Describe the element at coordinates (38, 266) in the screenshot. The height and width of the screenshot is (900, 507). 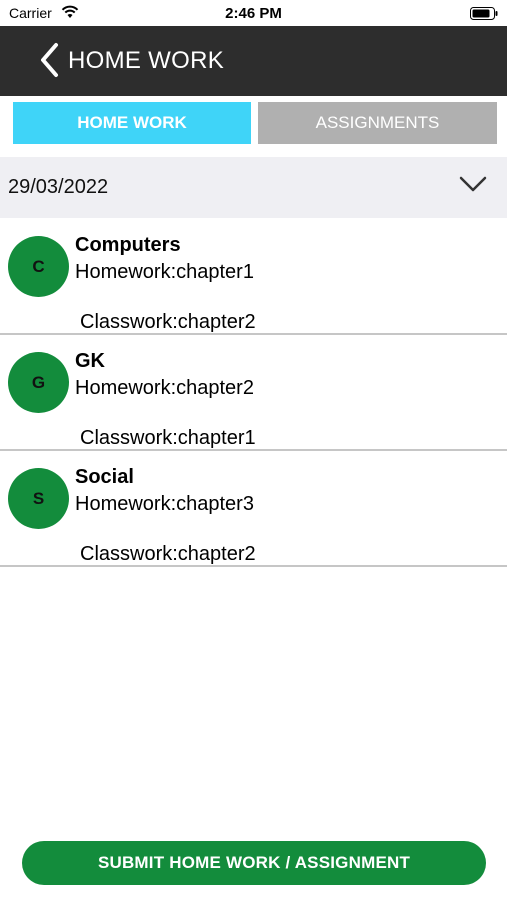
I see `avatar: C` at that location.